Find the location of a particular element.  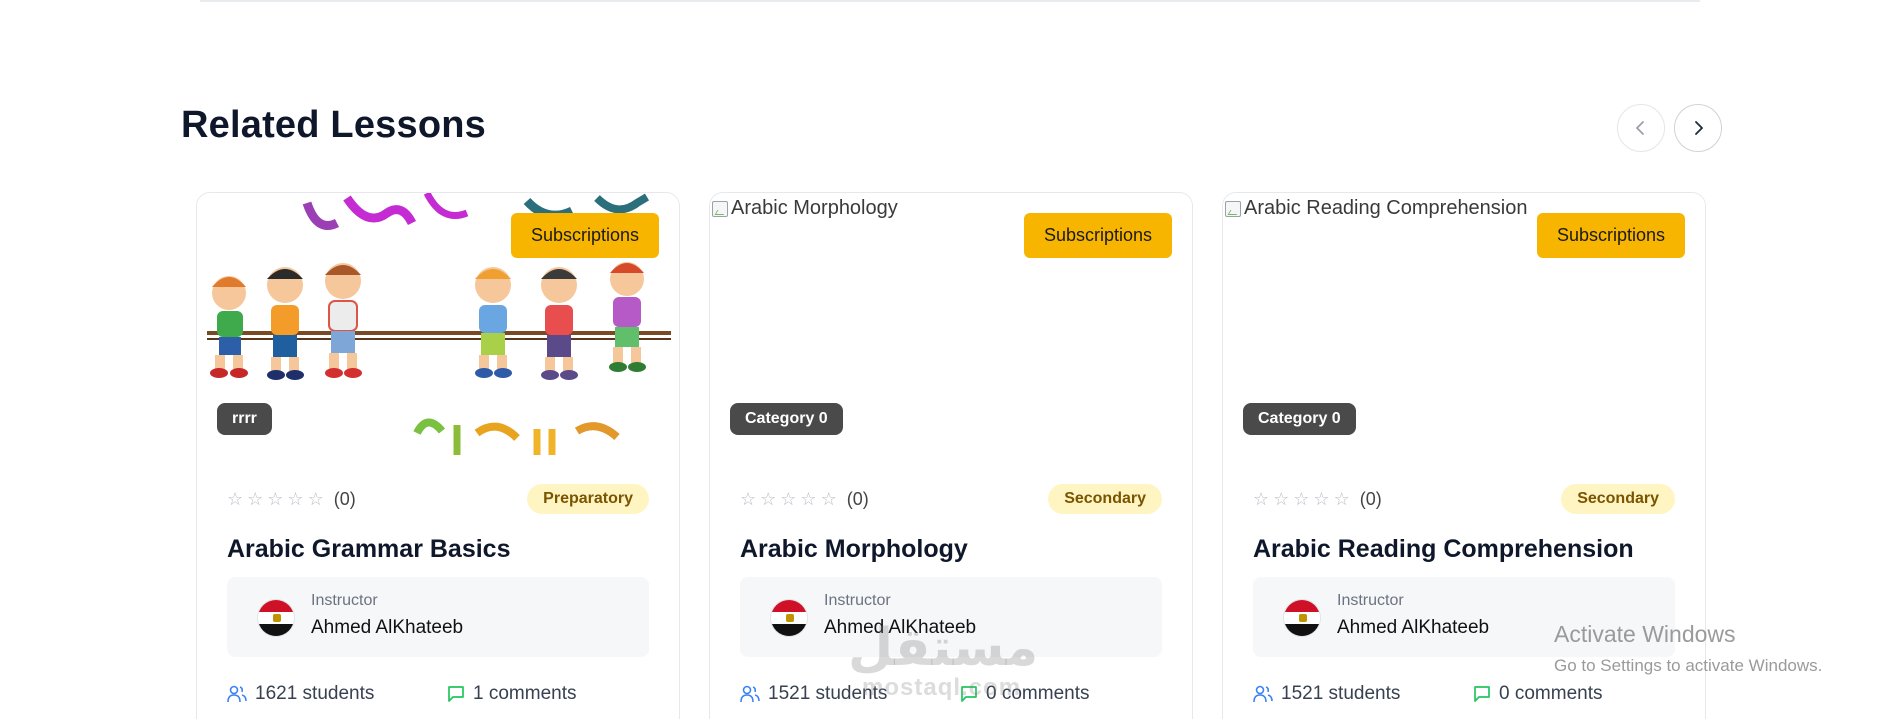

comments-stat: 1 comments is located at coordinates (511, 694).